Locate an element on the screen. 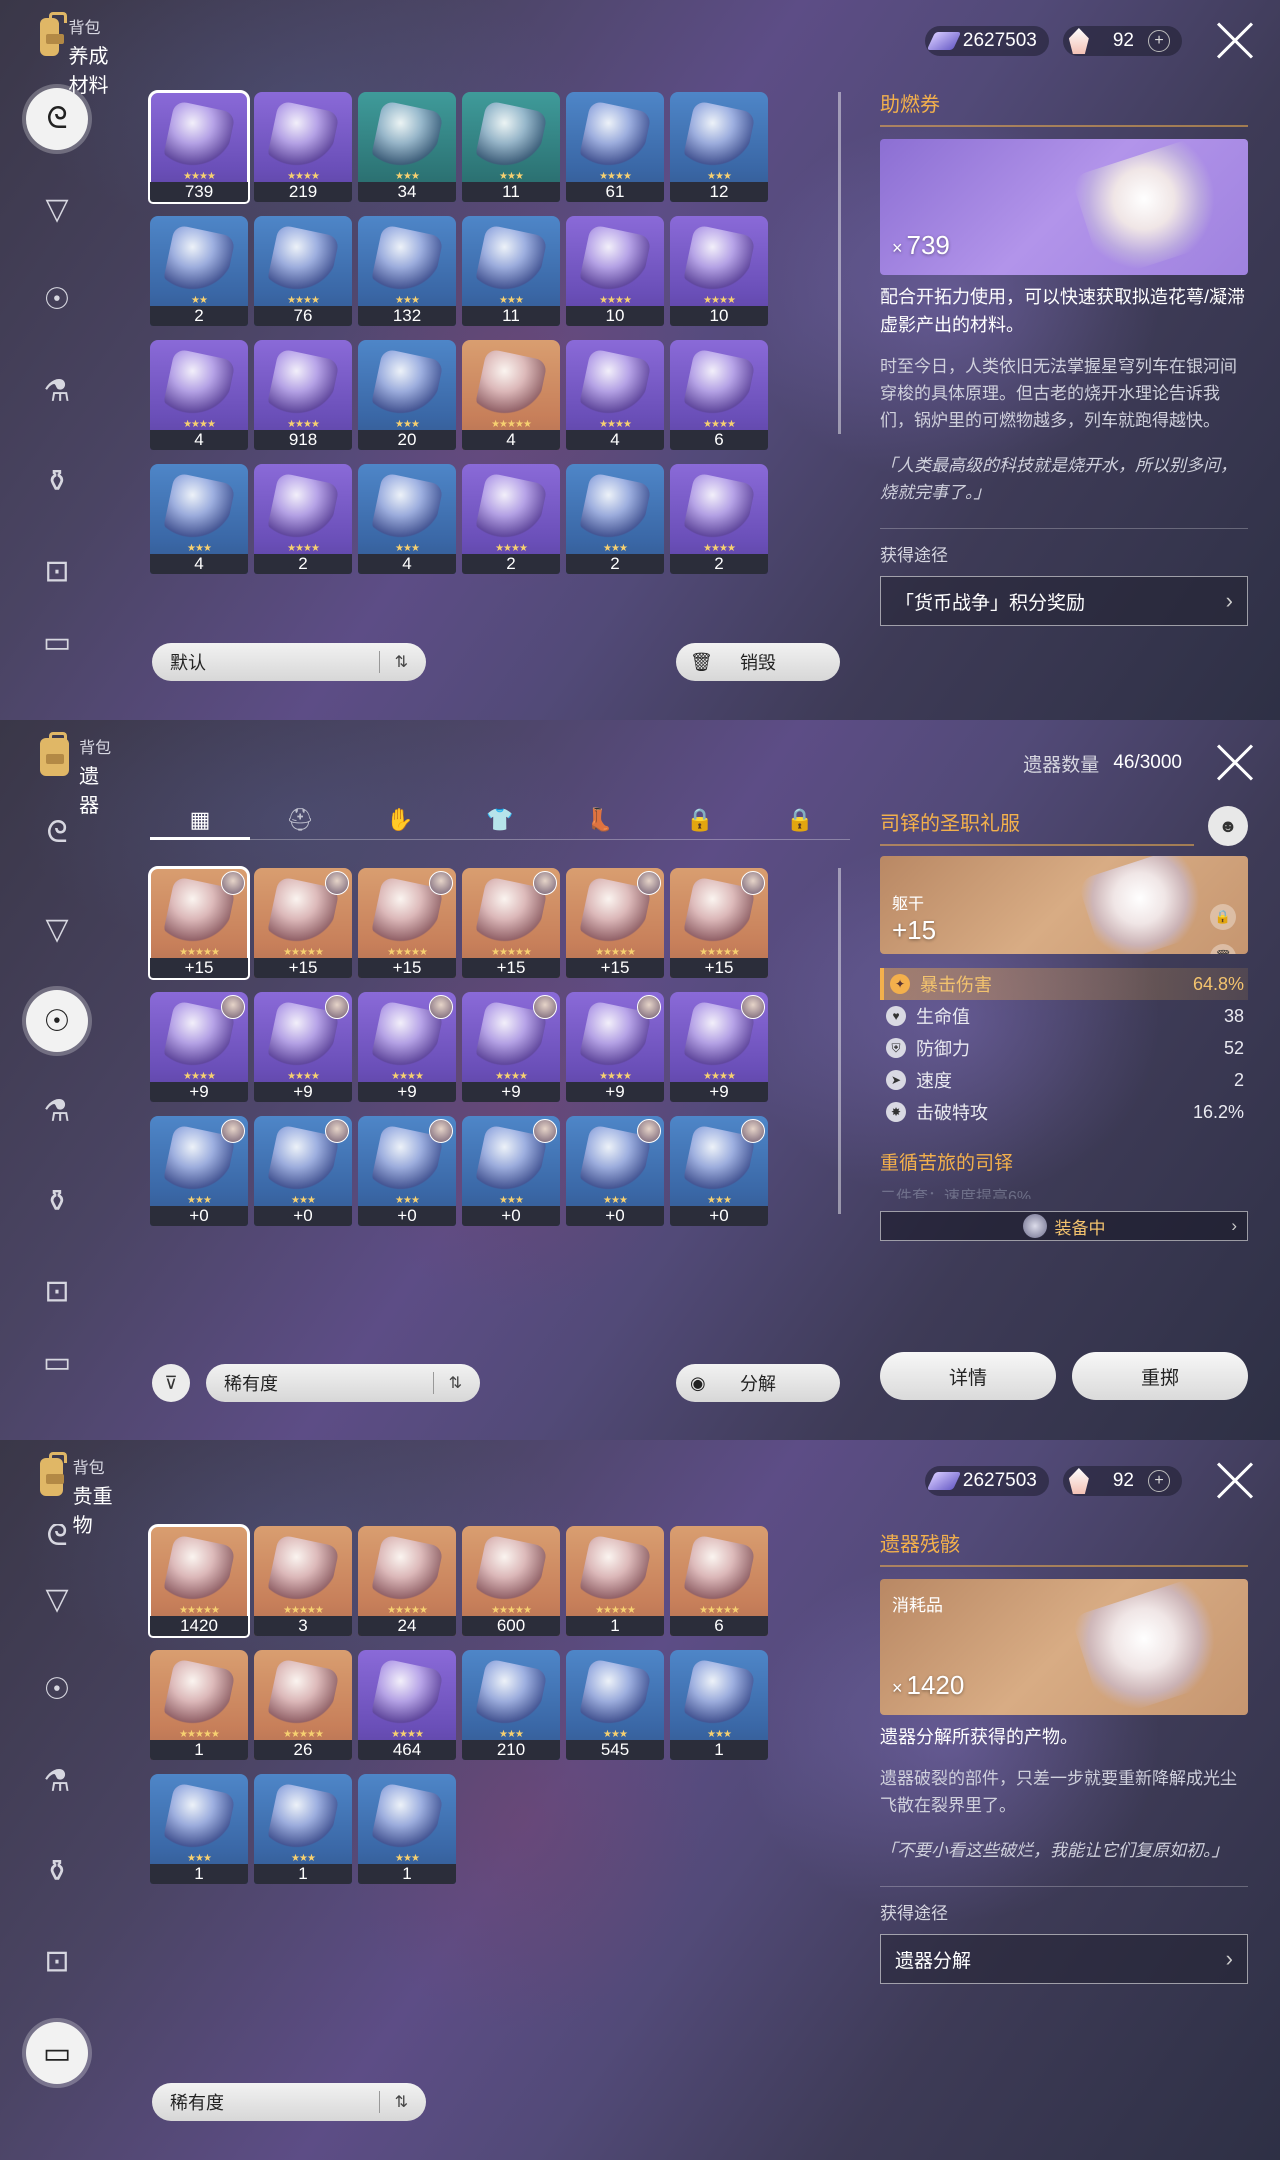 This screenshot has height=2160, width=1280. inventory-slot: ★★★★★ 6 is located at coordinates (719, 1581).